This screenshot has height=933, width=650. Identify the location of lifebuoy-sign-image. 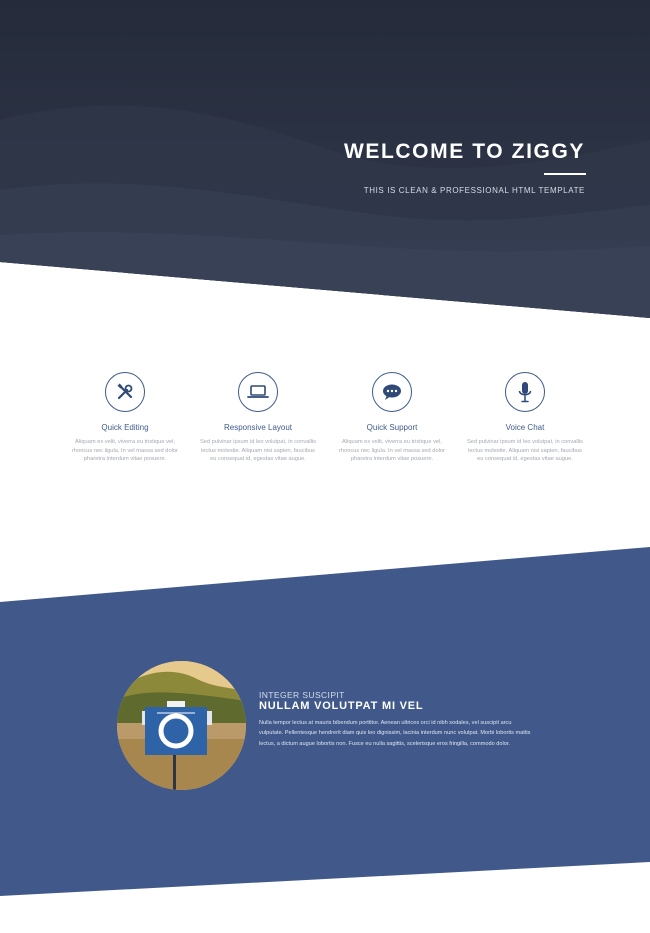
(181, 725).